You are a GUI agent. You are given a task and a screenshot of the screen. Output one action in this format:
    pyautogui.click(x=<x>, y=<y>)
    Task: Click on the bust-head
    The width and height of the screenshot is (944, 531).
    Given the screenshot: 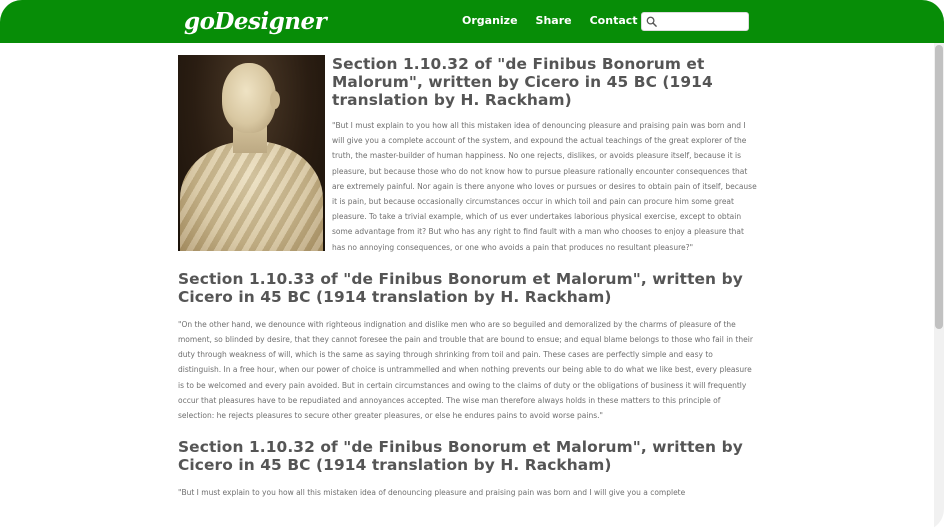 What is the action you would take?
    pyautogui.click(x=249, y=98)
    